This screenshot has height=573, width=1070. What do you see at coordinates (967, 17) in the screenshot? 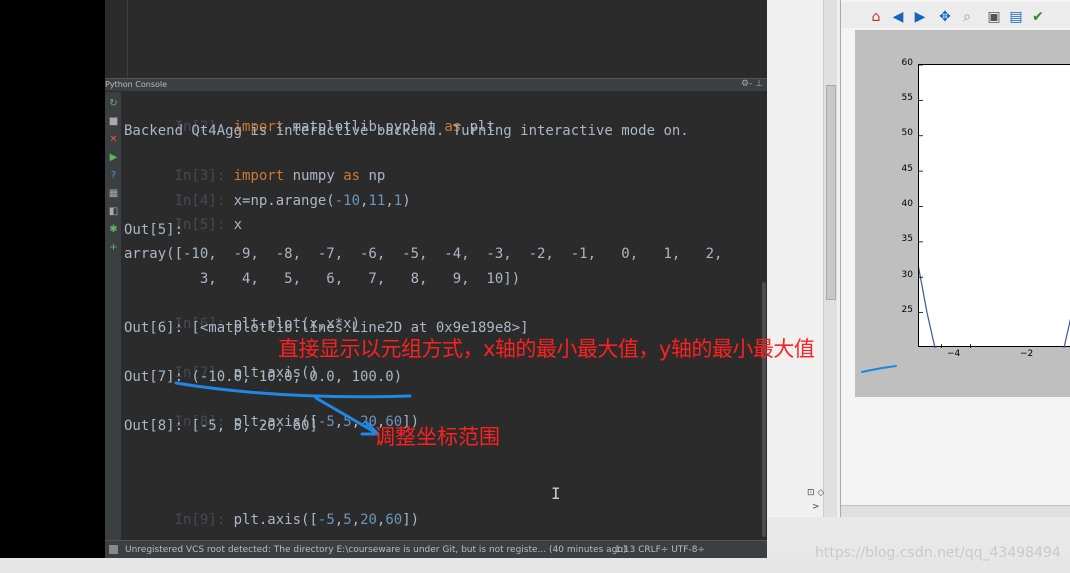
I see `zoom-icon: ⌕` at bounding box center [967, 17].